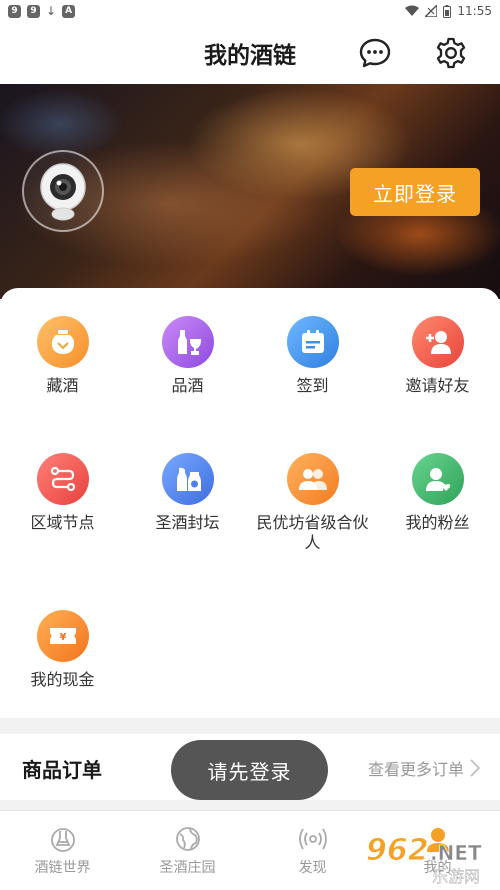 The width and height of the screenshot is (500, 890). What do you see at coordinates (62, 342) in the screenshot?
I see `jar-icon` at bounding box center [62, 342].